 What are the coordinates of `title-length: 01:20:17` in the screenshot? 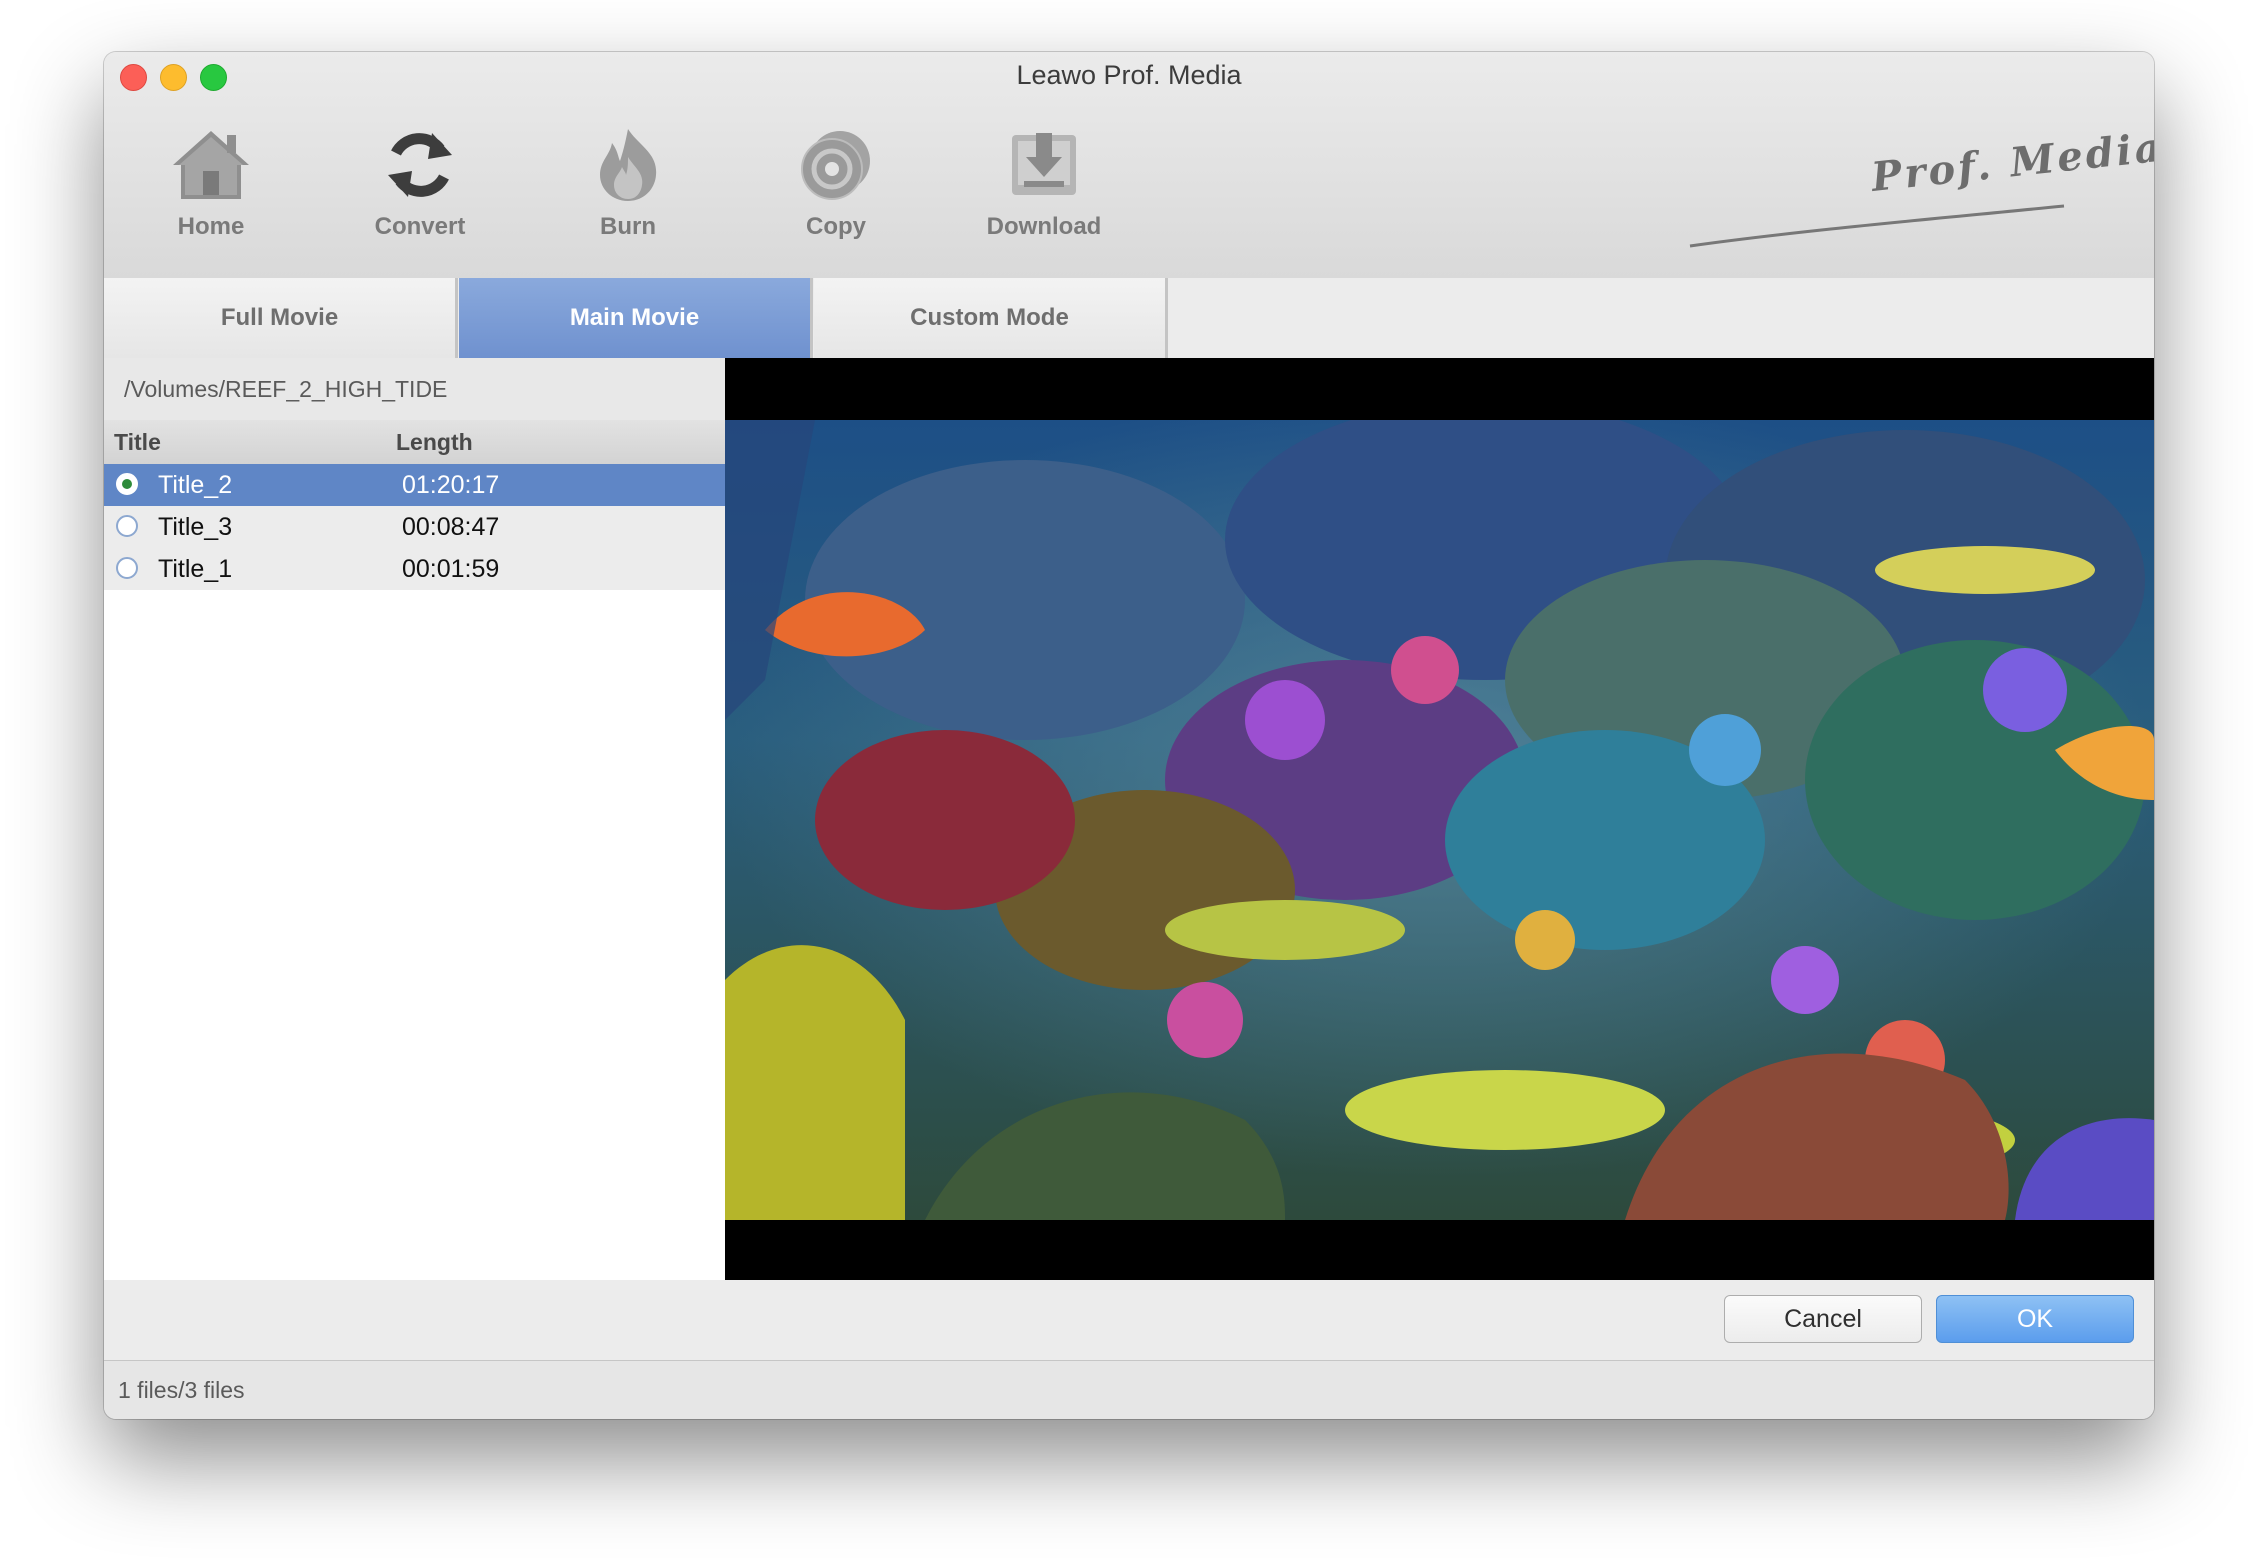 It's located at (451, 485).